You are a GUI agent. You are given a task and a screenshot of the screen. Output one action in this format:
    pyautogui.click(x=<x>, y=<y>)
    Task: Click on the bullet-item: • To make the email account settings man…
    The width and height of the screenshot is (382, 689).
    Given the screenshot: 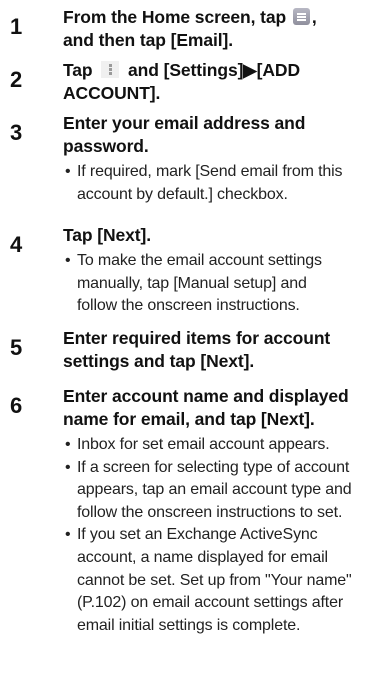 What is the action you would take?
    pyautogui.click(x=217, y=284)
    